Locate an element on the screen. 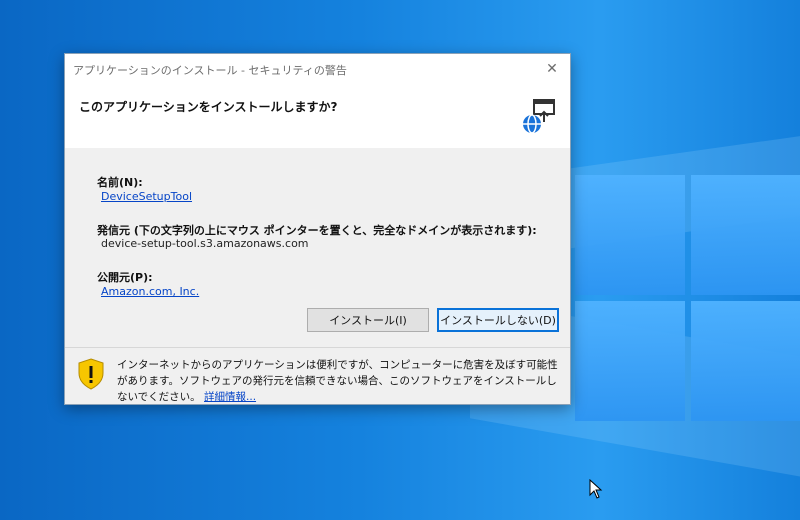 Image resolution: width=800 pixels, height=520 pixels. dont-install-button: インストールしない(D) is located at coordinates (498, 320).